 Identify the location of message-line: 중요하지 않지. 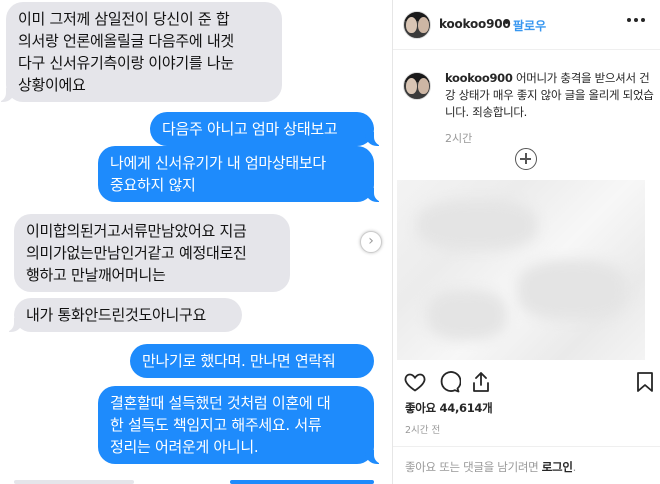
(153, 185).